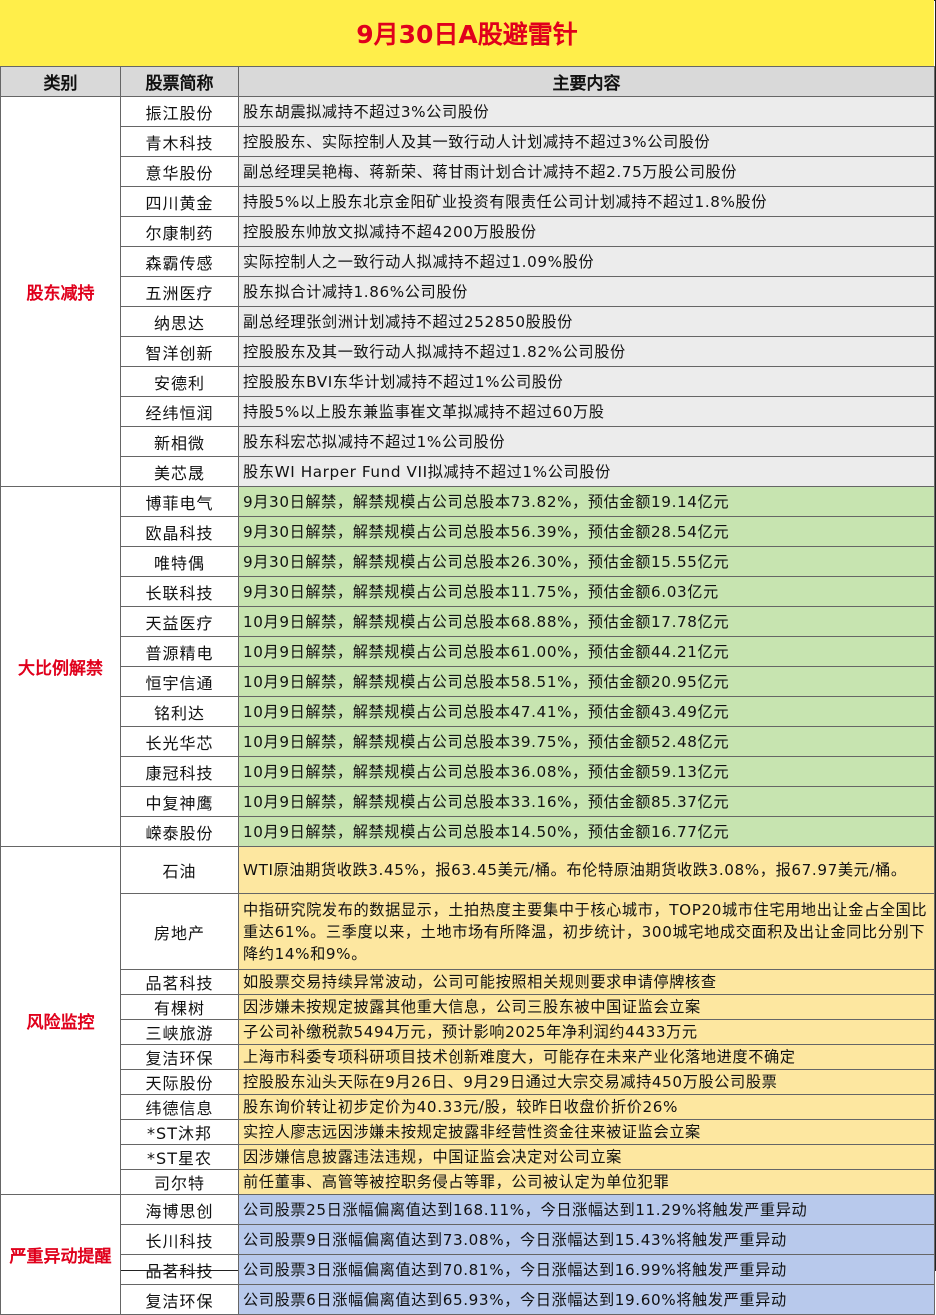 This screenshot has width=936, height=1315. Describe the element at coordinates (179, 441) in the screenshot. I see `stock-name-cell: 新相微` at that location.